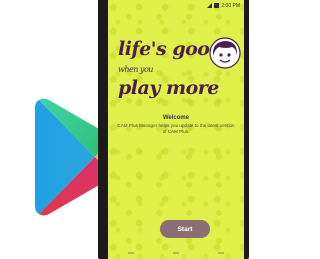 The width and height of the screenshot is (320, 259). I want to click on signal-icon, so click(210, 5).